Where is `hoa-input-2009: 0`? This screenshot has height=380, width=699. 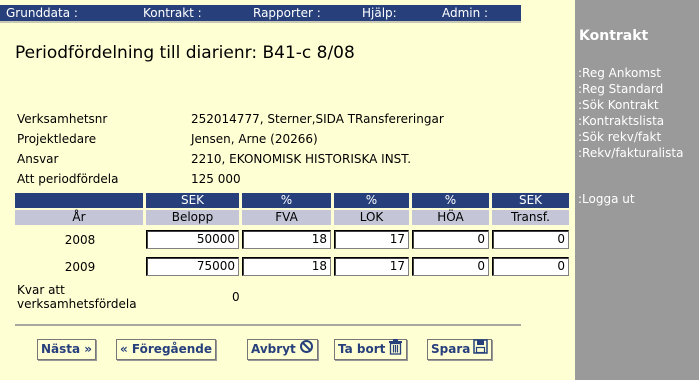
hoa-input-2009: 0 is located at coordinates (450, 266).